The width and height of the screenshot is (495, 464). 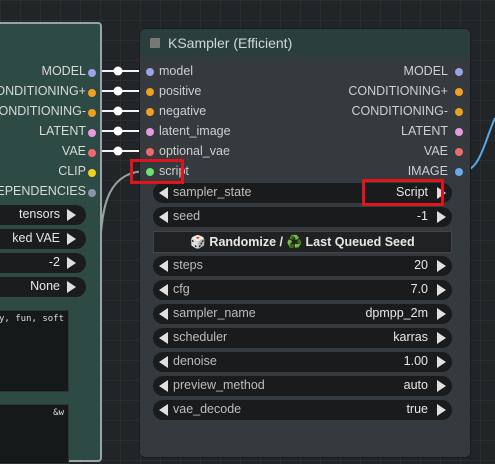 What do you see at coordinates (302, 266) in the screenshot?
I see `steps-widget: steps 20` at bounding box center [302, 266].